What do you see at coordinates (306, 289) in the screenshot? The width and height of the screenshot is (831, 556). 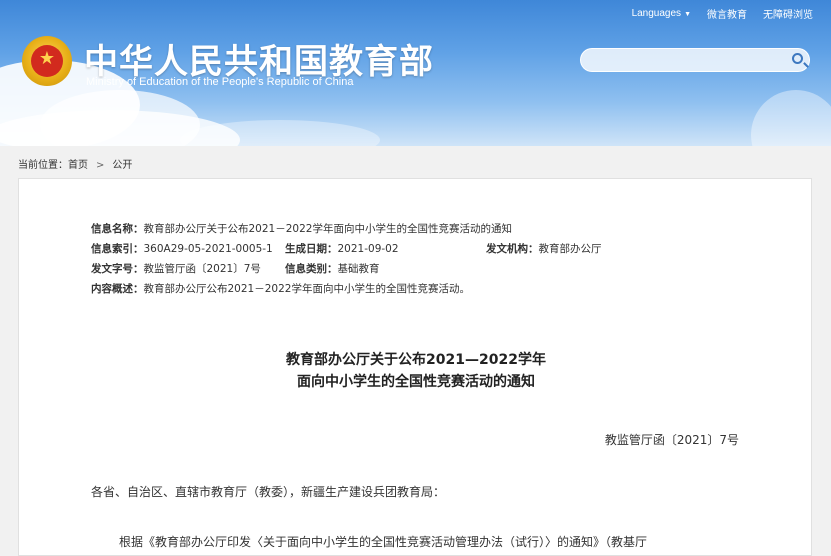 I see `meta-summary-value: 教育部办公厅公布2021－2022学年面向中小学生的全国性竞赛活动。` at bounding box center [306, 289].